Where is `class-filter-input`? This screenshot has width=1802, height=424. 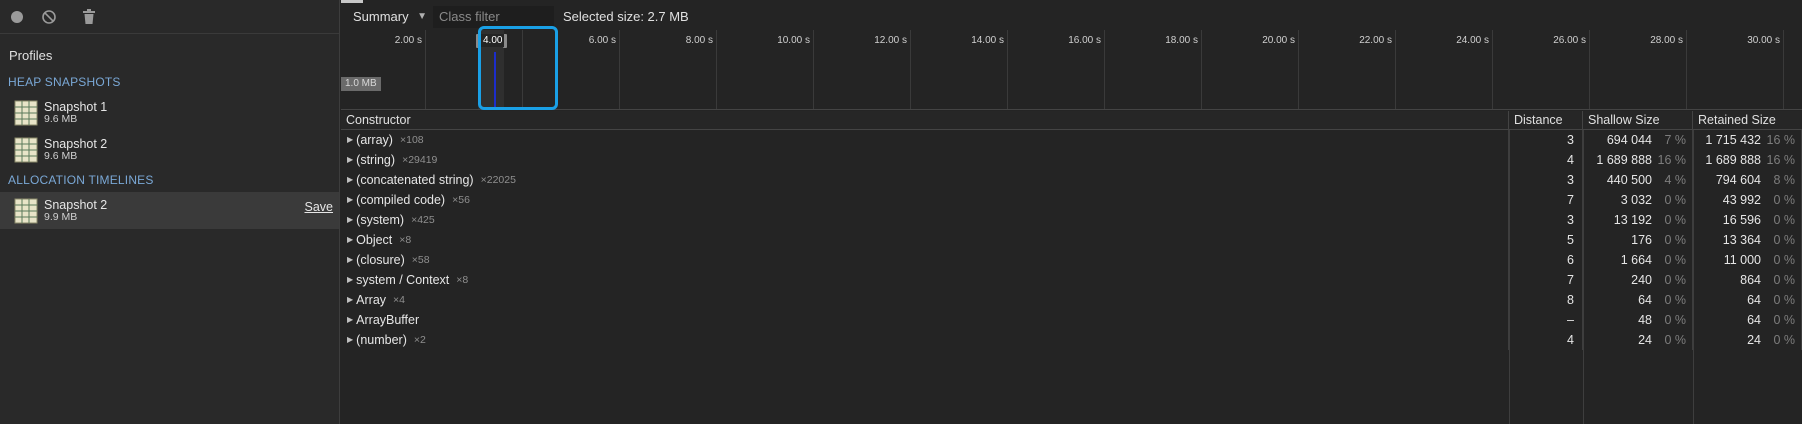 class-filter-input is located at coordinates (493, 16).